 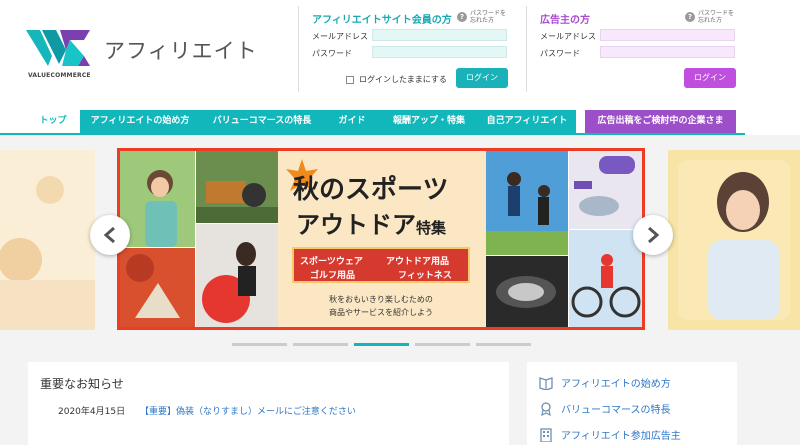 I want to click on carousel-prev-button, so click(x=110, y=235).